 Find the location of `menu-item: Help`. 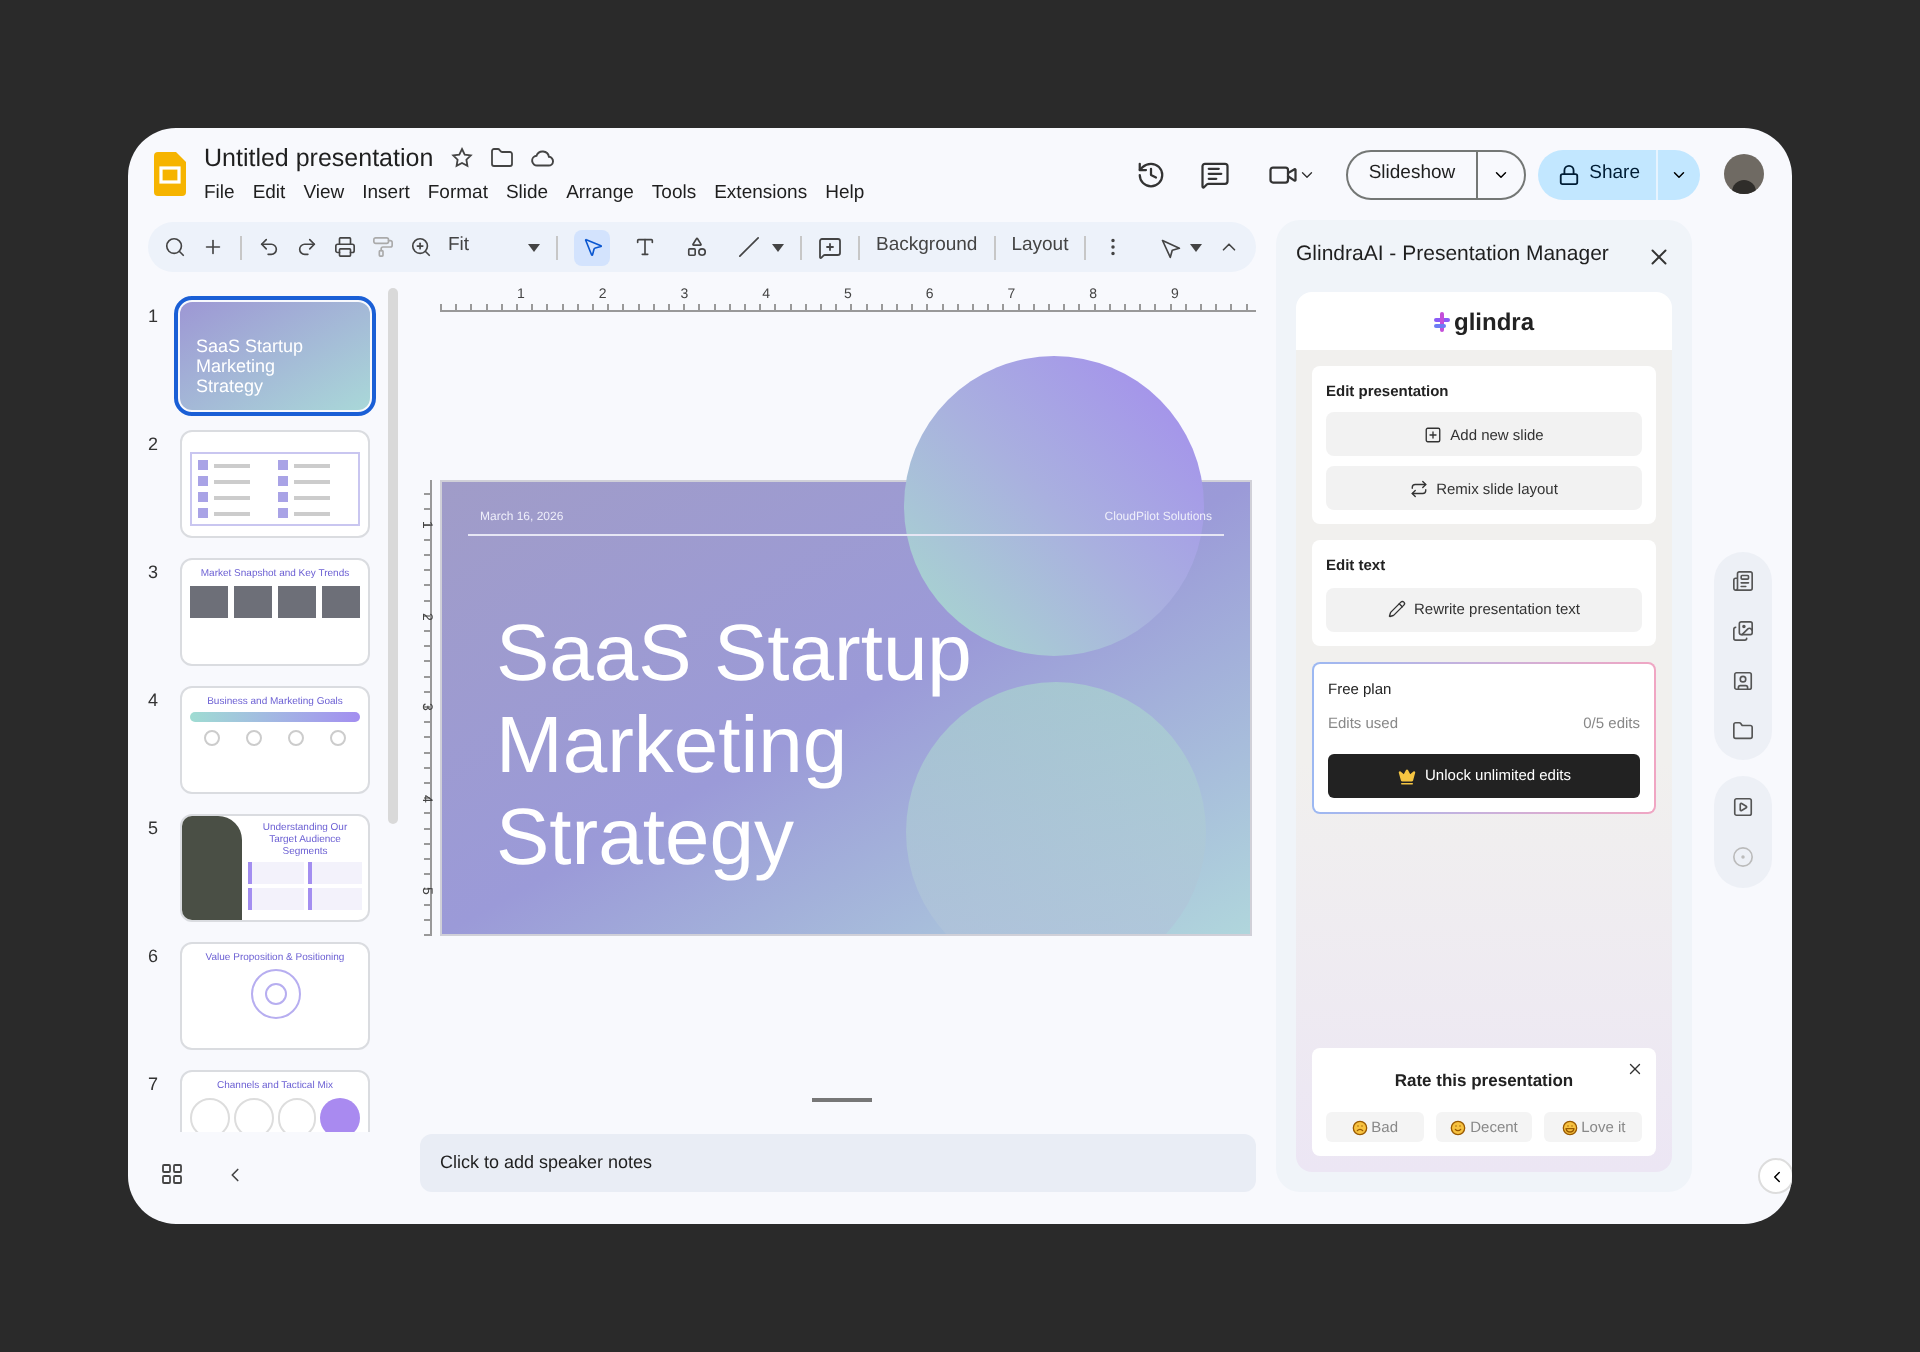

menu-item: Help is located at coordinates (845, 193).